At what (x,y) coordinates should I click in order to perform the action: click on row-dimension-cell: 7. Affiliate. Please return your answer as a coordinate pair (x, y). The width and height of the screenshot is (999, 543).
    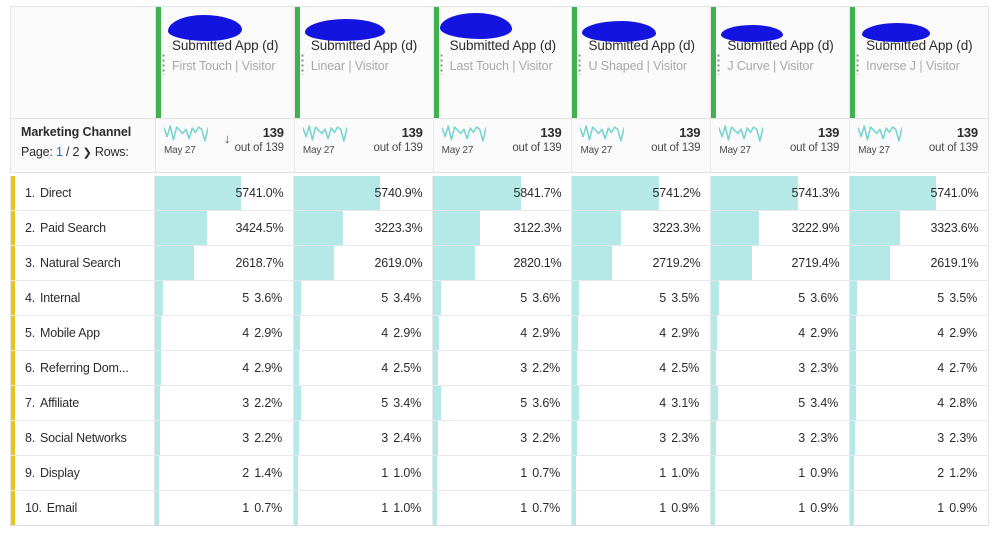
    Looking at the image, I should click on (82, 403).